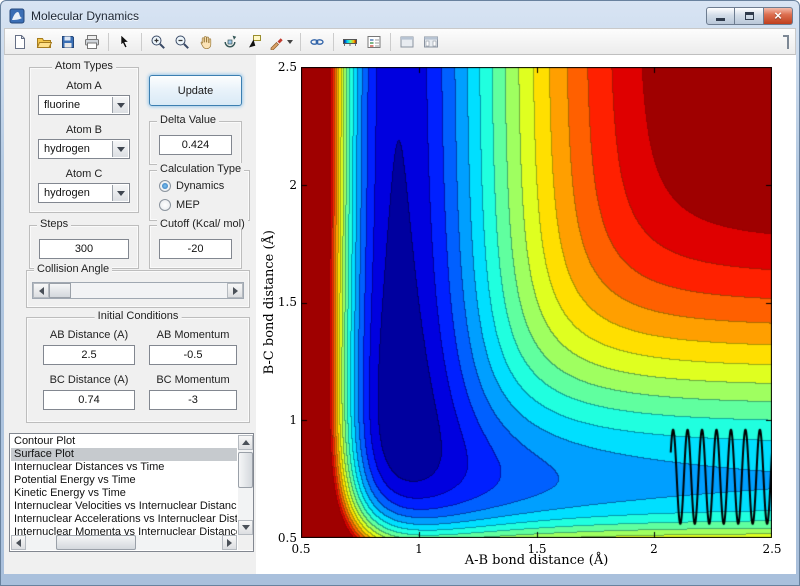  I want to click on maximize-button, so click(749, 15).